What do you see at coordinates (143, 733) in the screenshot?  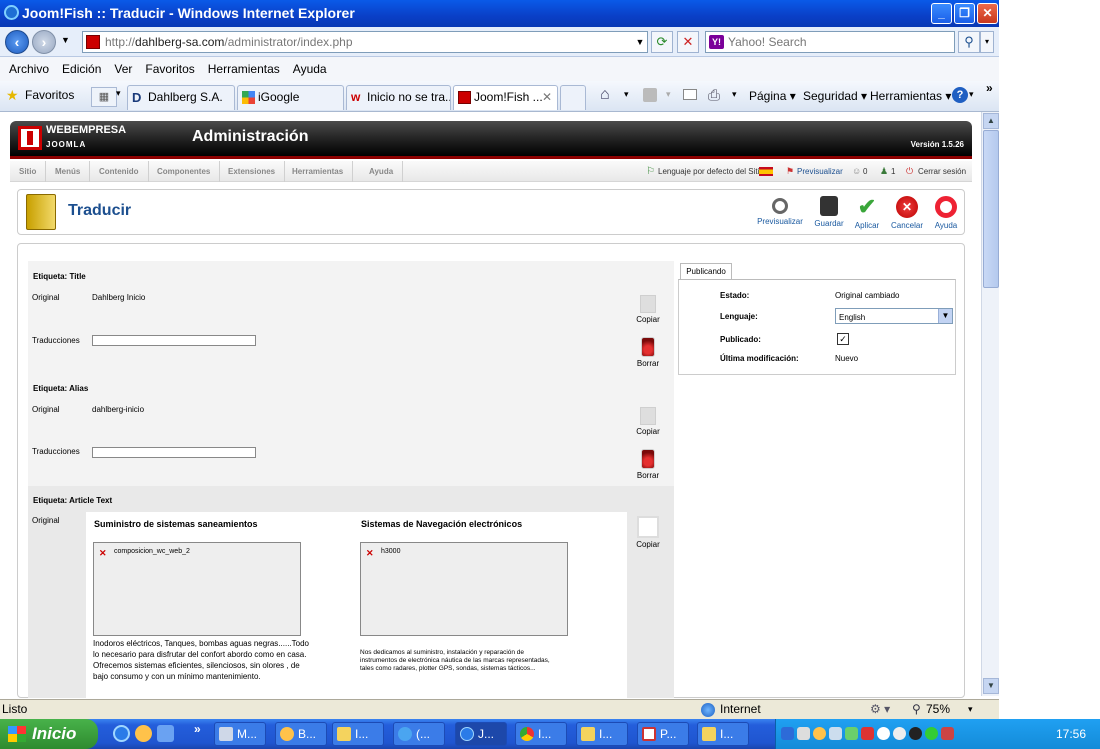 I see `quicklaunch-messenger-icon` at bounding box center [143, 733].